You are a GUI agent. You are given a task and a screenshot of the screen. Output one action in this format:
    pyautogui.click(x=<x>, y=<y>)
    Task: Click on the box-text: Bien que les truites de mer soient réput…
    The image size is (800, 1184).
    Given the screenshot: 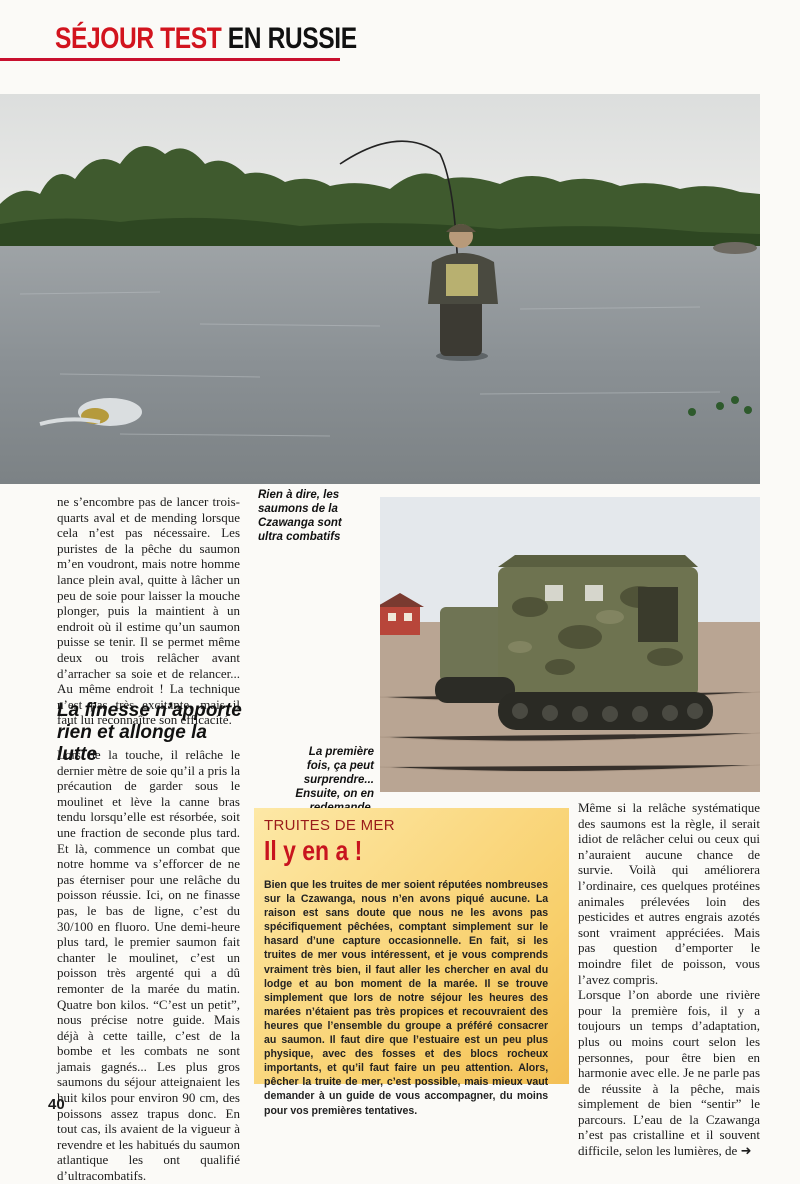 What is the action you would take?
    pyautogui.click(x=406, y=998)
    